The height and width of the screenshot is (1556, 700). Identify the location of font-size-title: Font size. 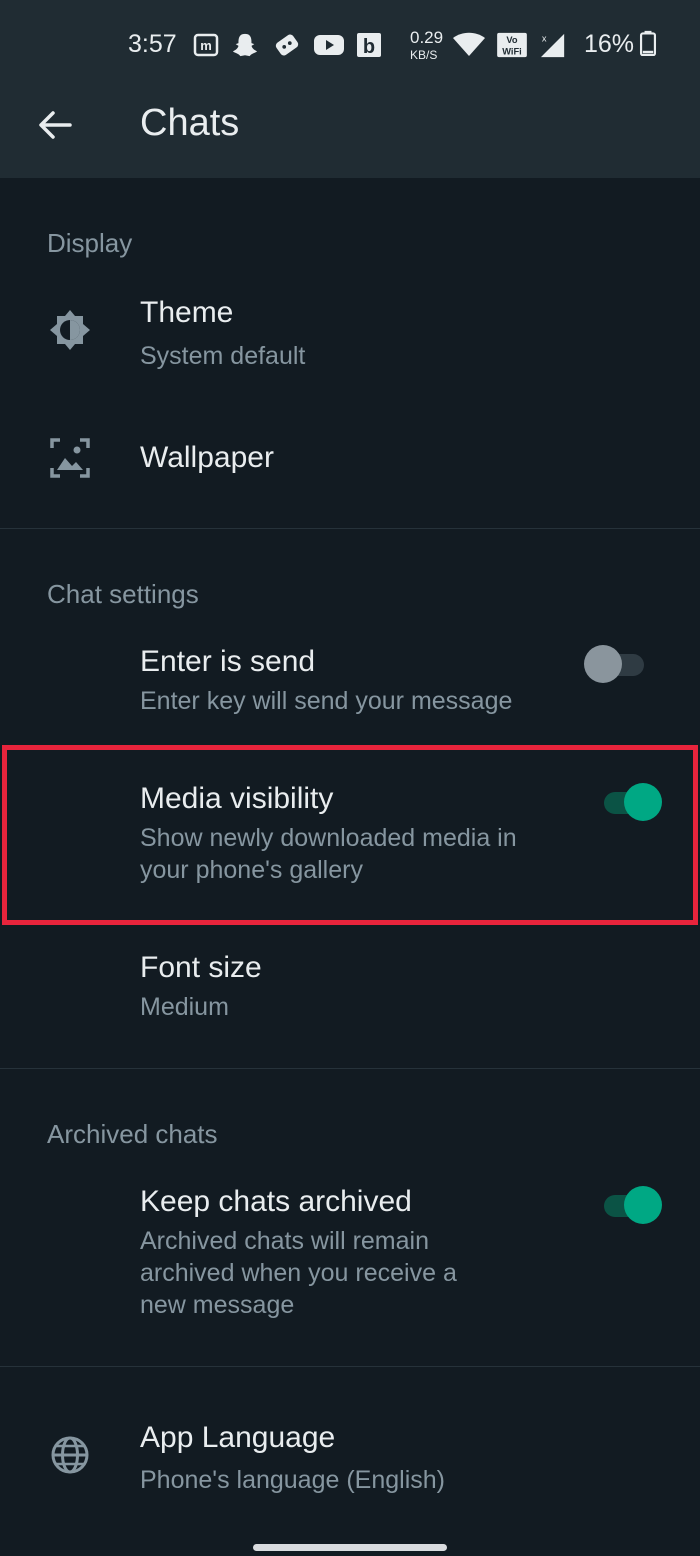
(201, 967).